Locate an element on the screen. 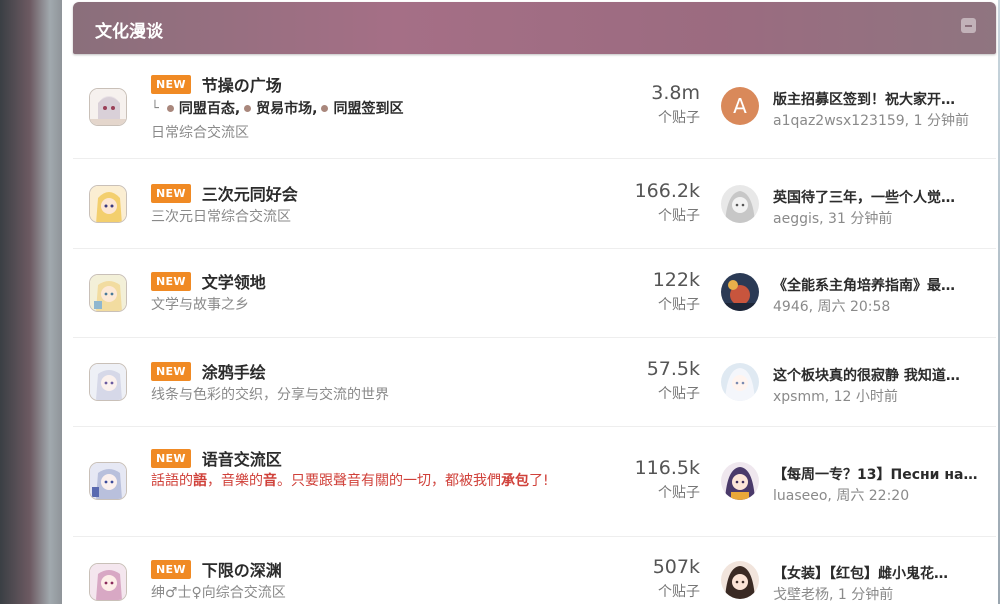 The image size is (1000, 604). post-count-value: 116.5k is located at coordinates (667, 468).